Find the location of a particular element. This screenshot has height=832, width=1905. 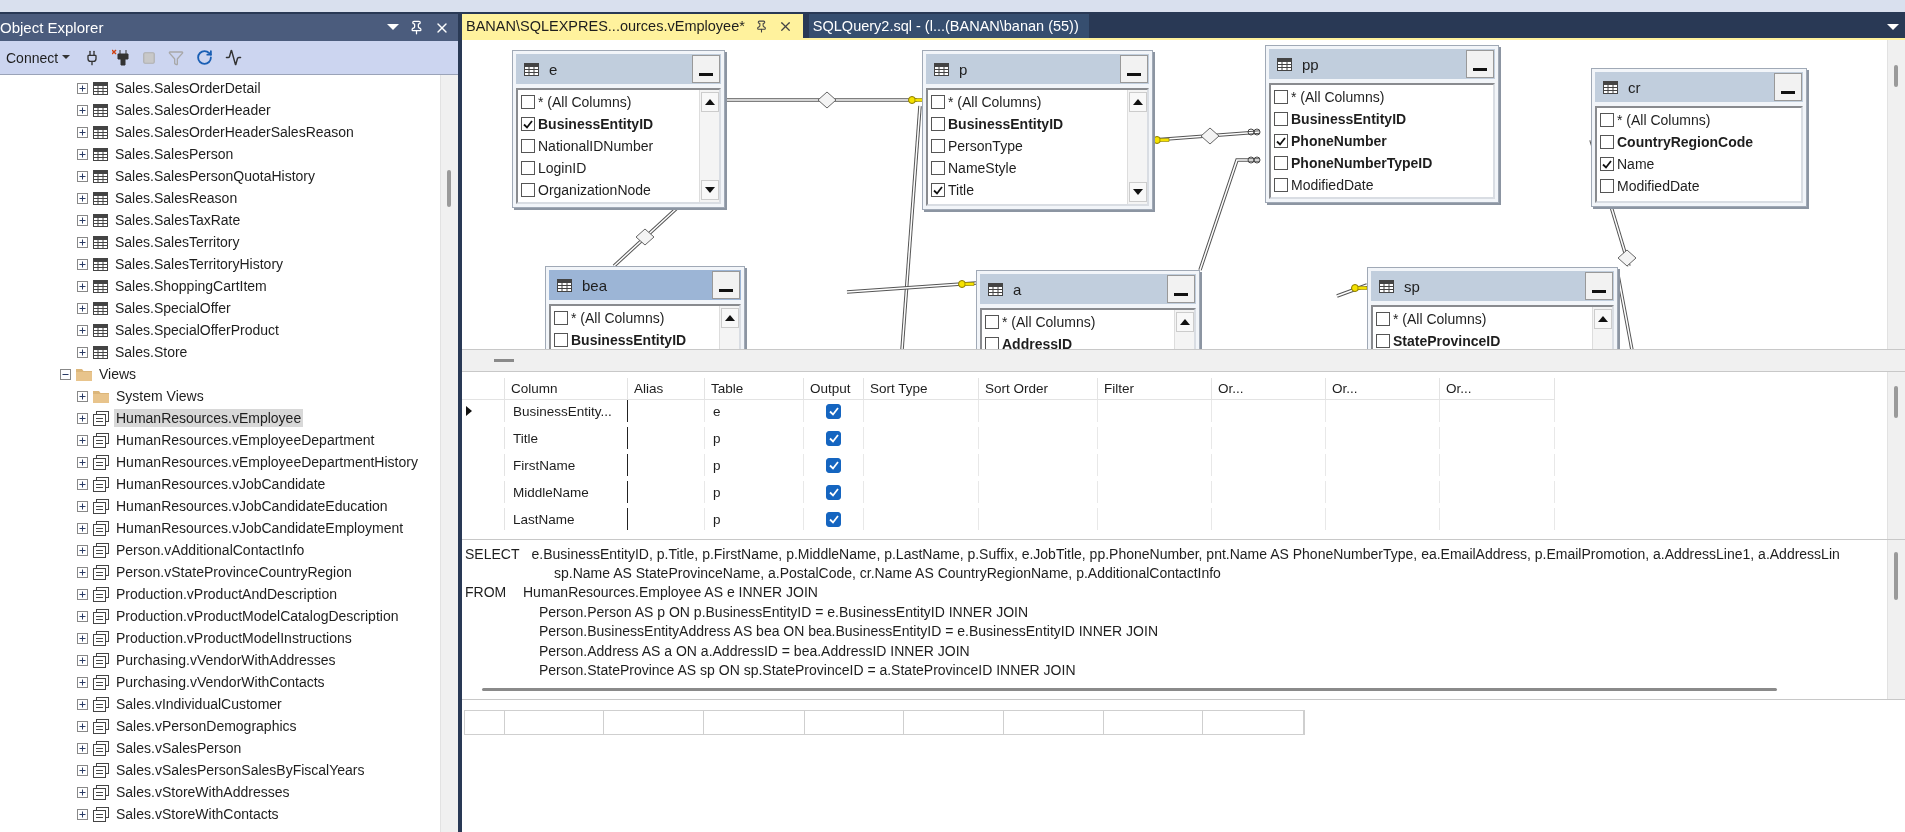

table-cell: MiddleName is located at coordinates (566, 492).